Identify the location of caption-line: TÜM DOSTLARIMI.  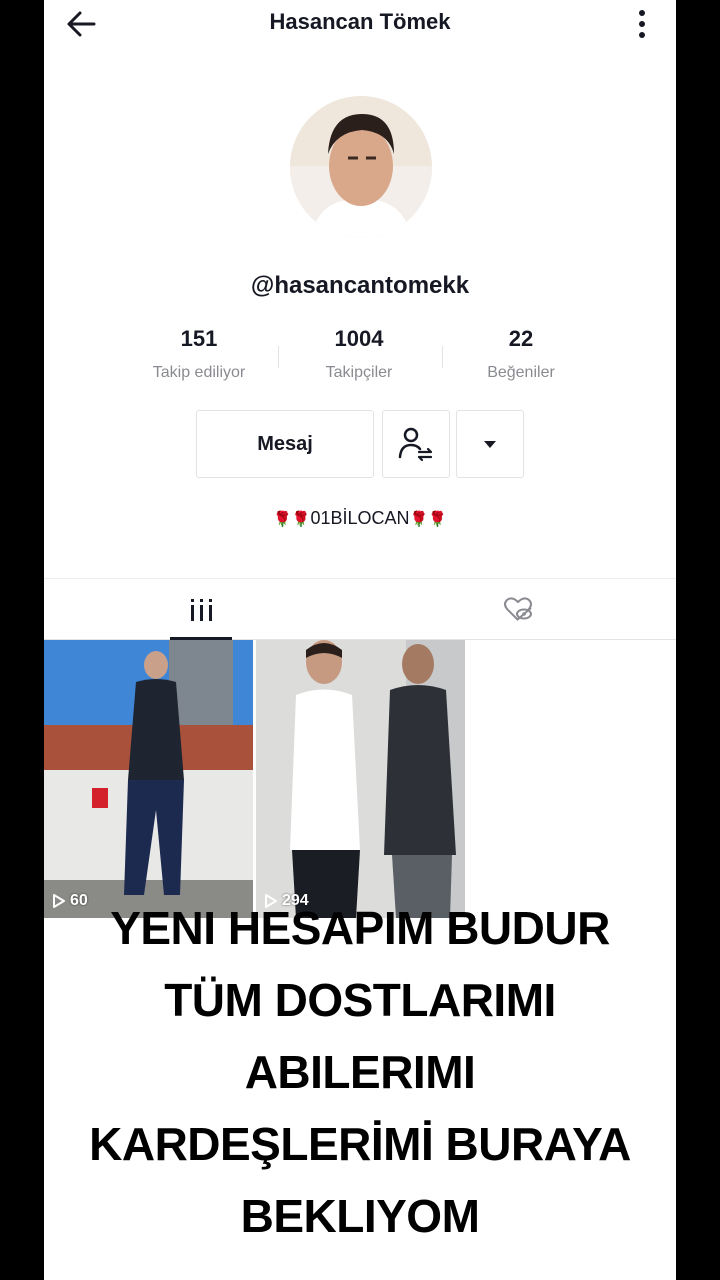
(360, 1000).